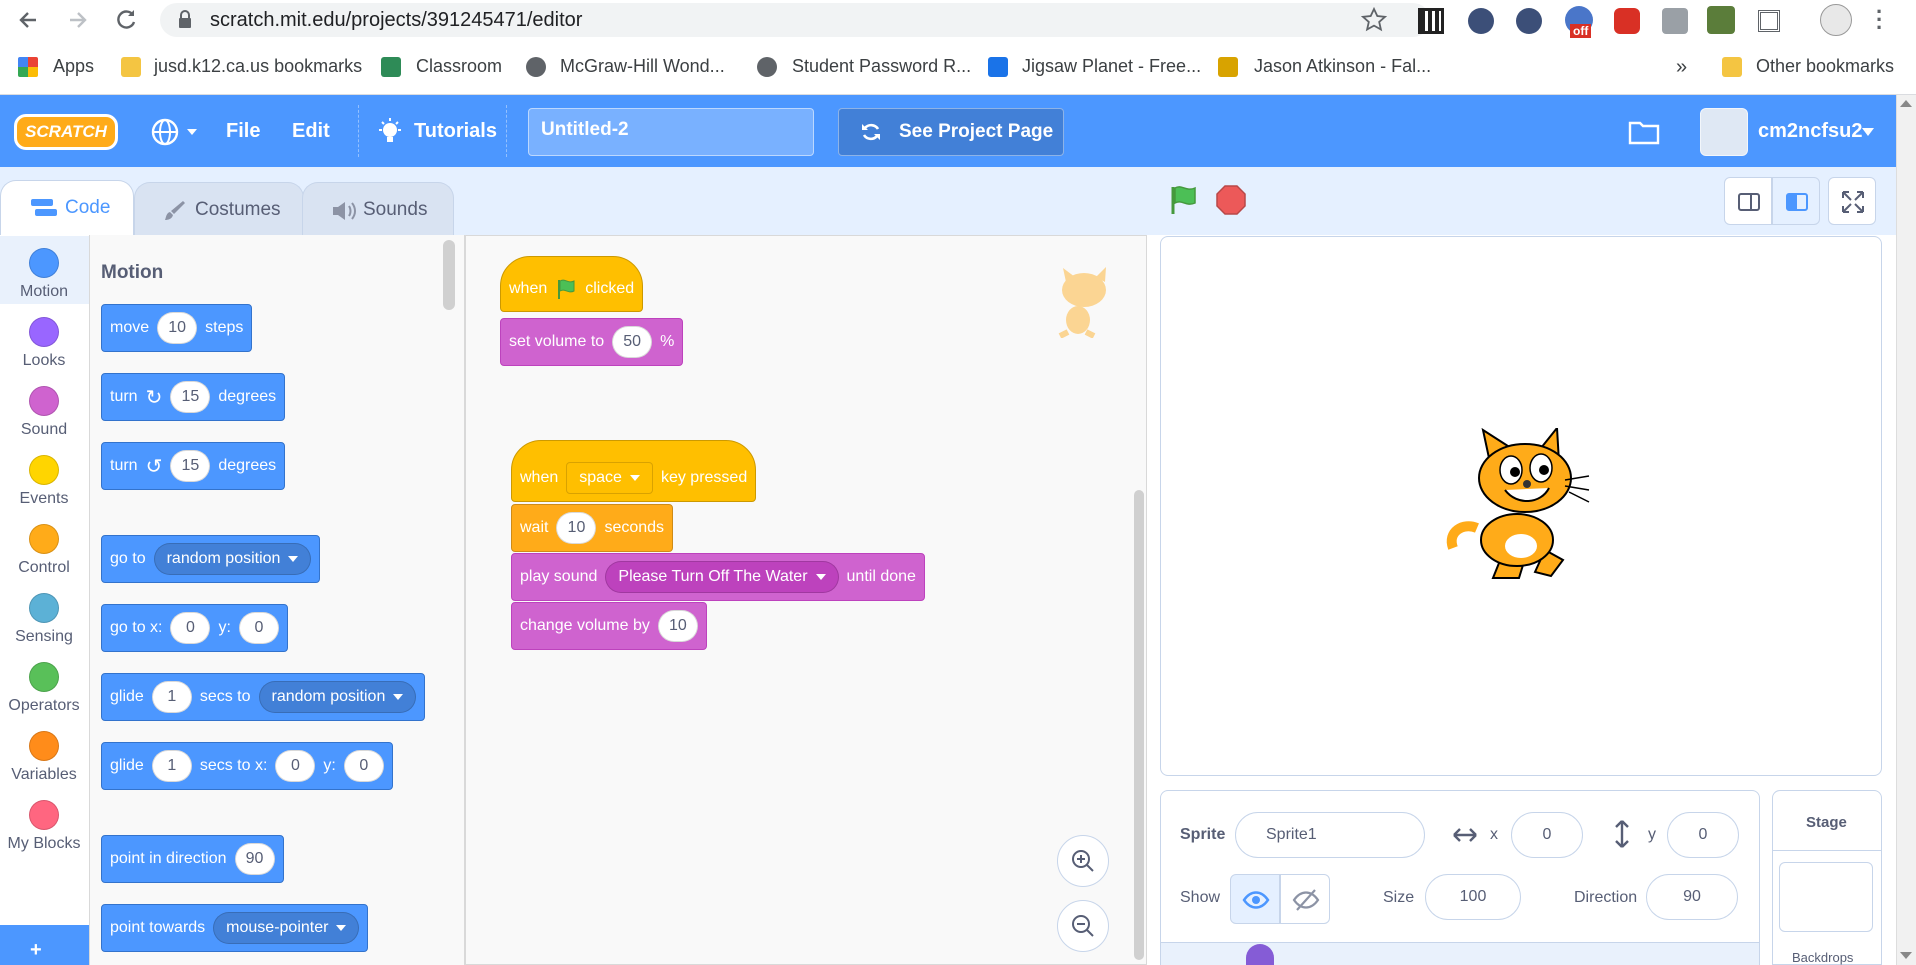  Describe the element at coordinates (67, 208) in the screenshot. I see `tab-code: Code` at that location.